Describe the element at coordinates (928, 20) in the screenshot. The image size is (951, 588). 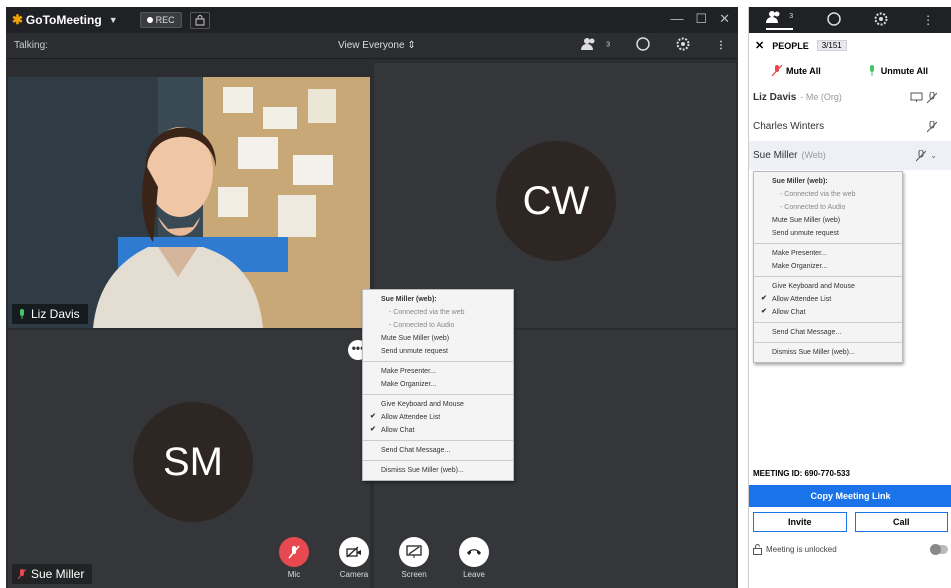
I see `panel-more-button: ⋮` at that location.